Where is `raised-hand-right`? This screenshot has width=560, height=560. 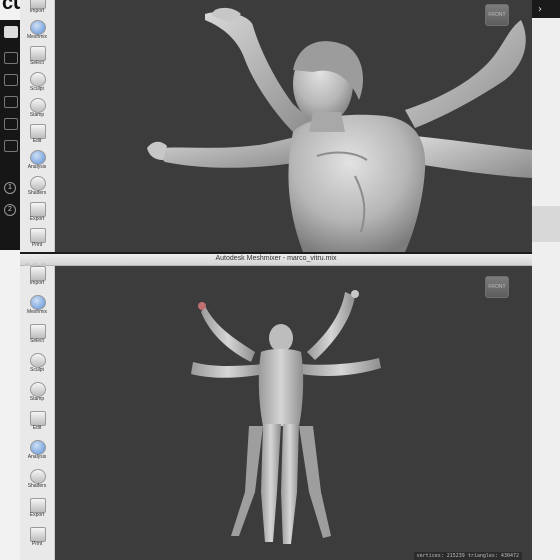
raised-hand-right is located at coordinates (355, 294).